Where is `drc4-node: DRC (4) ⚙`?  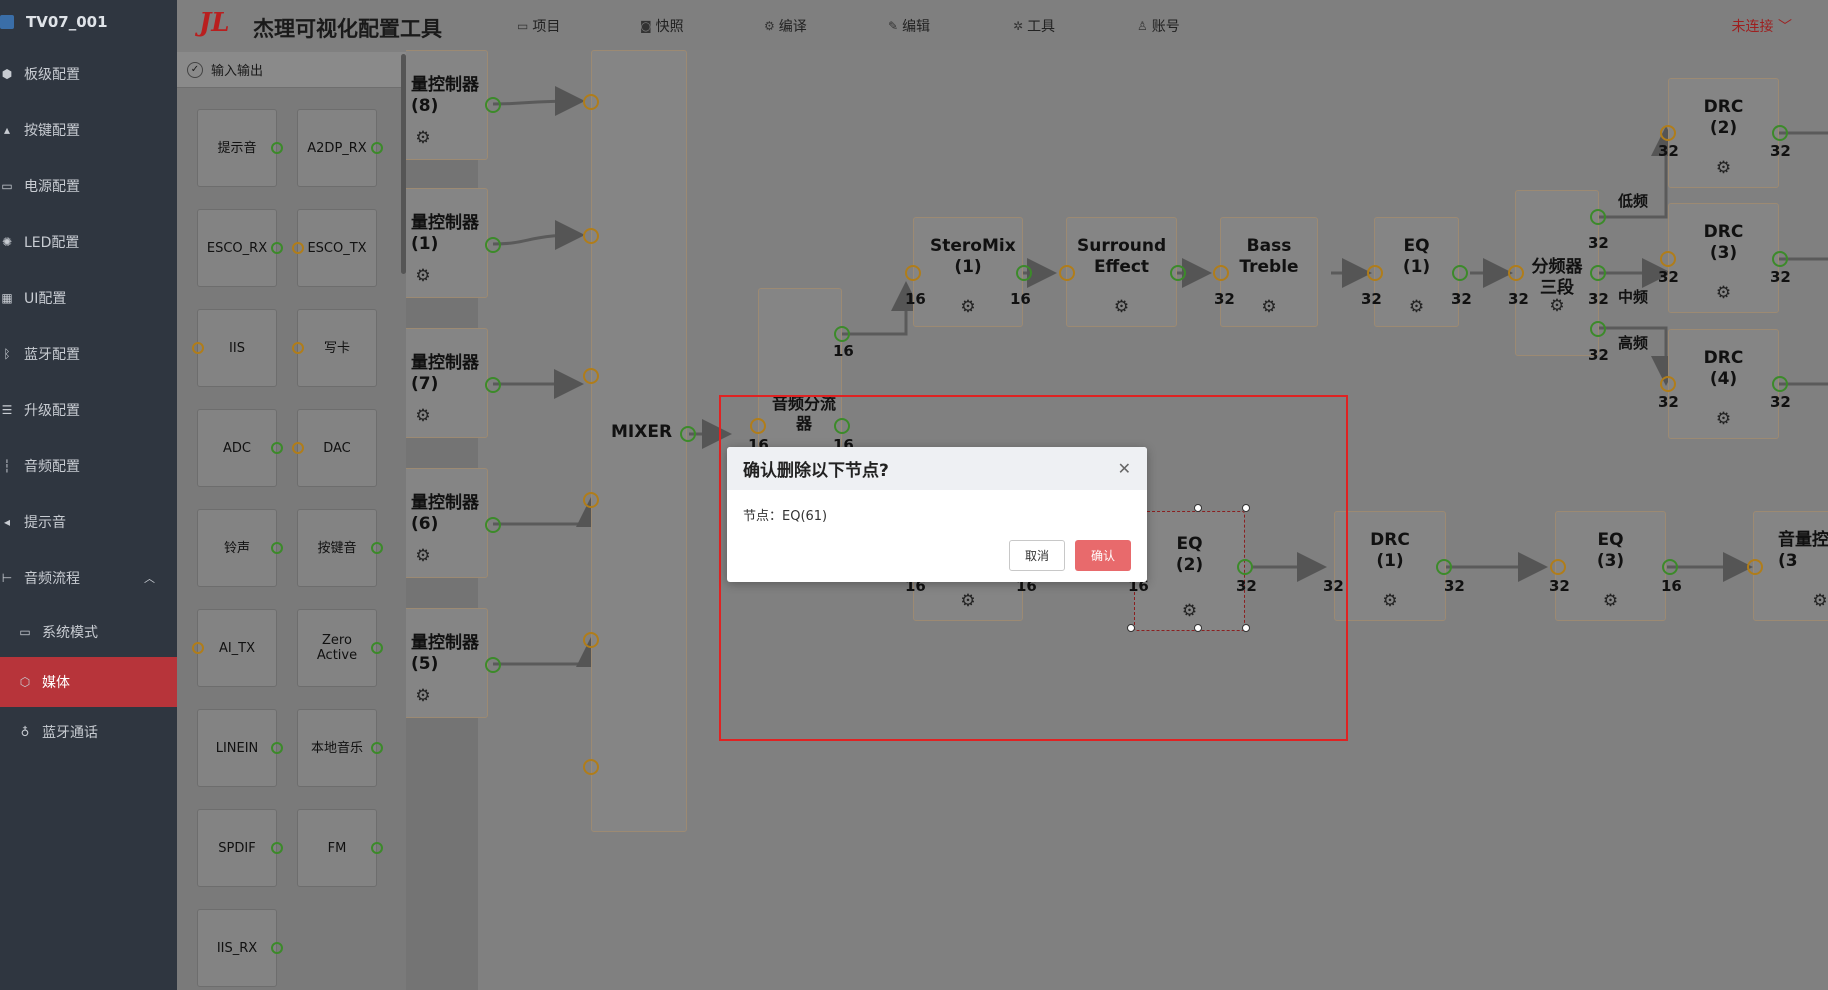 drc4-node: DRC (4) ⚙ is located at coordinates (1723, 384).